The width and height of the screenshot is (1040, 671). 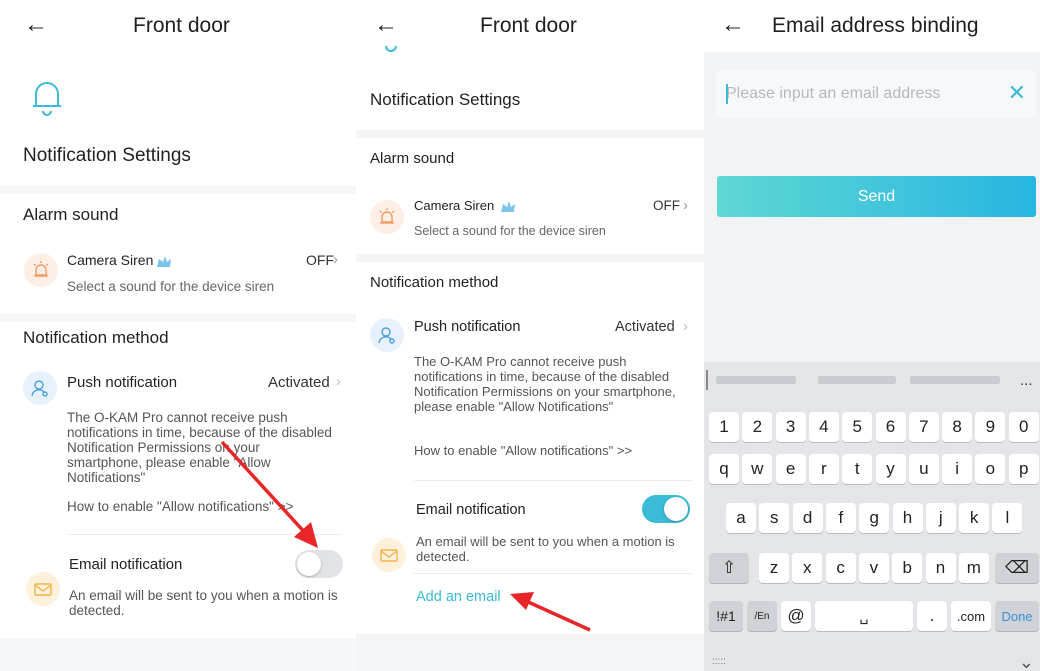 What do you see at coordinates (1026, 661) in the screenshot?
I see `hide-keyboard-icon: ⌄` at bounding box center [1026, 661].